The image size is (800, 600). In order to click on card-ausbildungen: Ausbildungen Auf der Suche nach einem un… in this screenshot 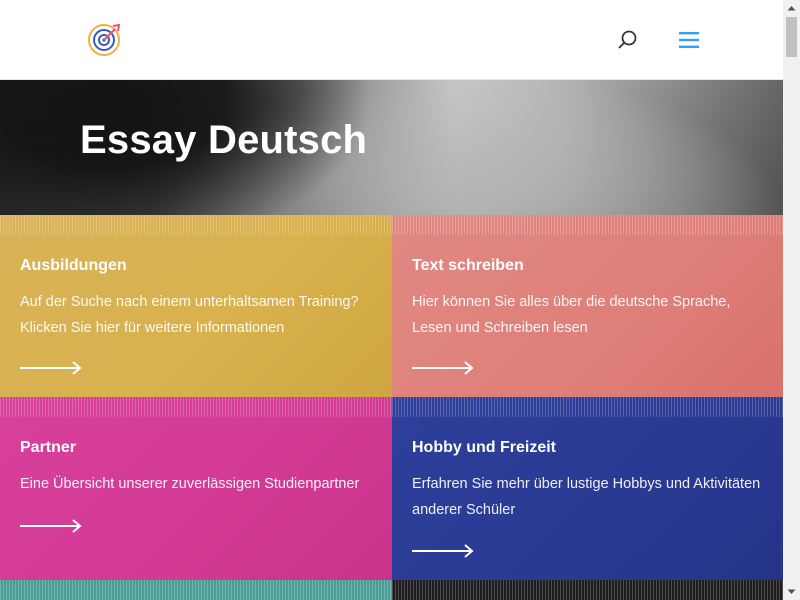, I will do `click(196, 306)`.